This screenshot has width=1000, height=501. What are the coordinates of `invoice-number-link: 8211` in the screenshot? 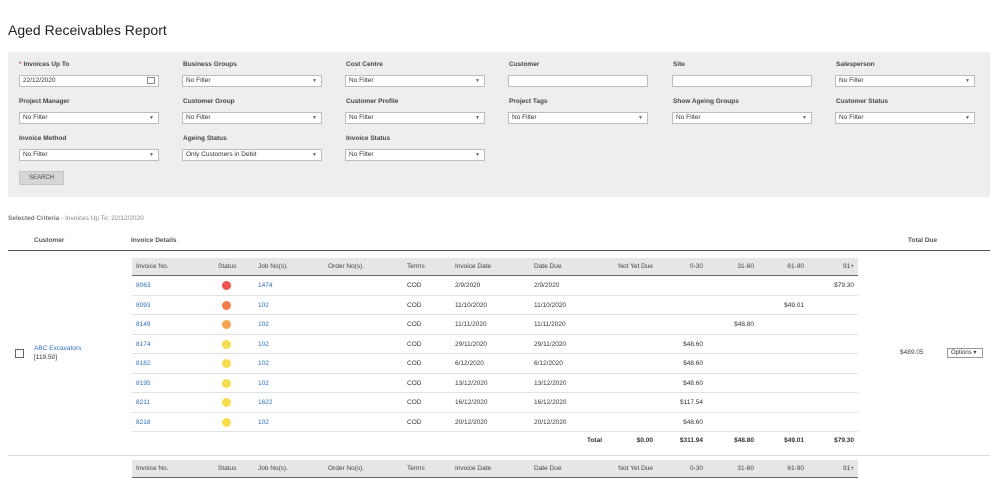 It's located at (143, 402).